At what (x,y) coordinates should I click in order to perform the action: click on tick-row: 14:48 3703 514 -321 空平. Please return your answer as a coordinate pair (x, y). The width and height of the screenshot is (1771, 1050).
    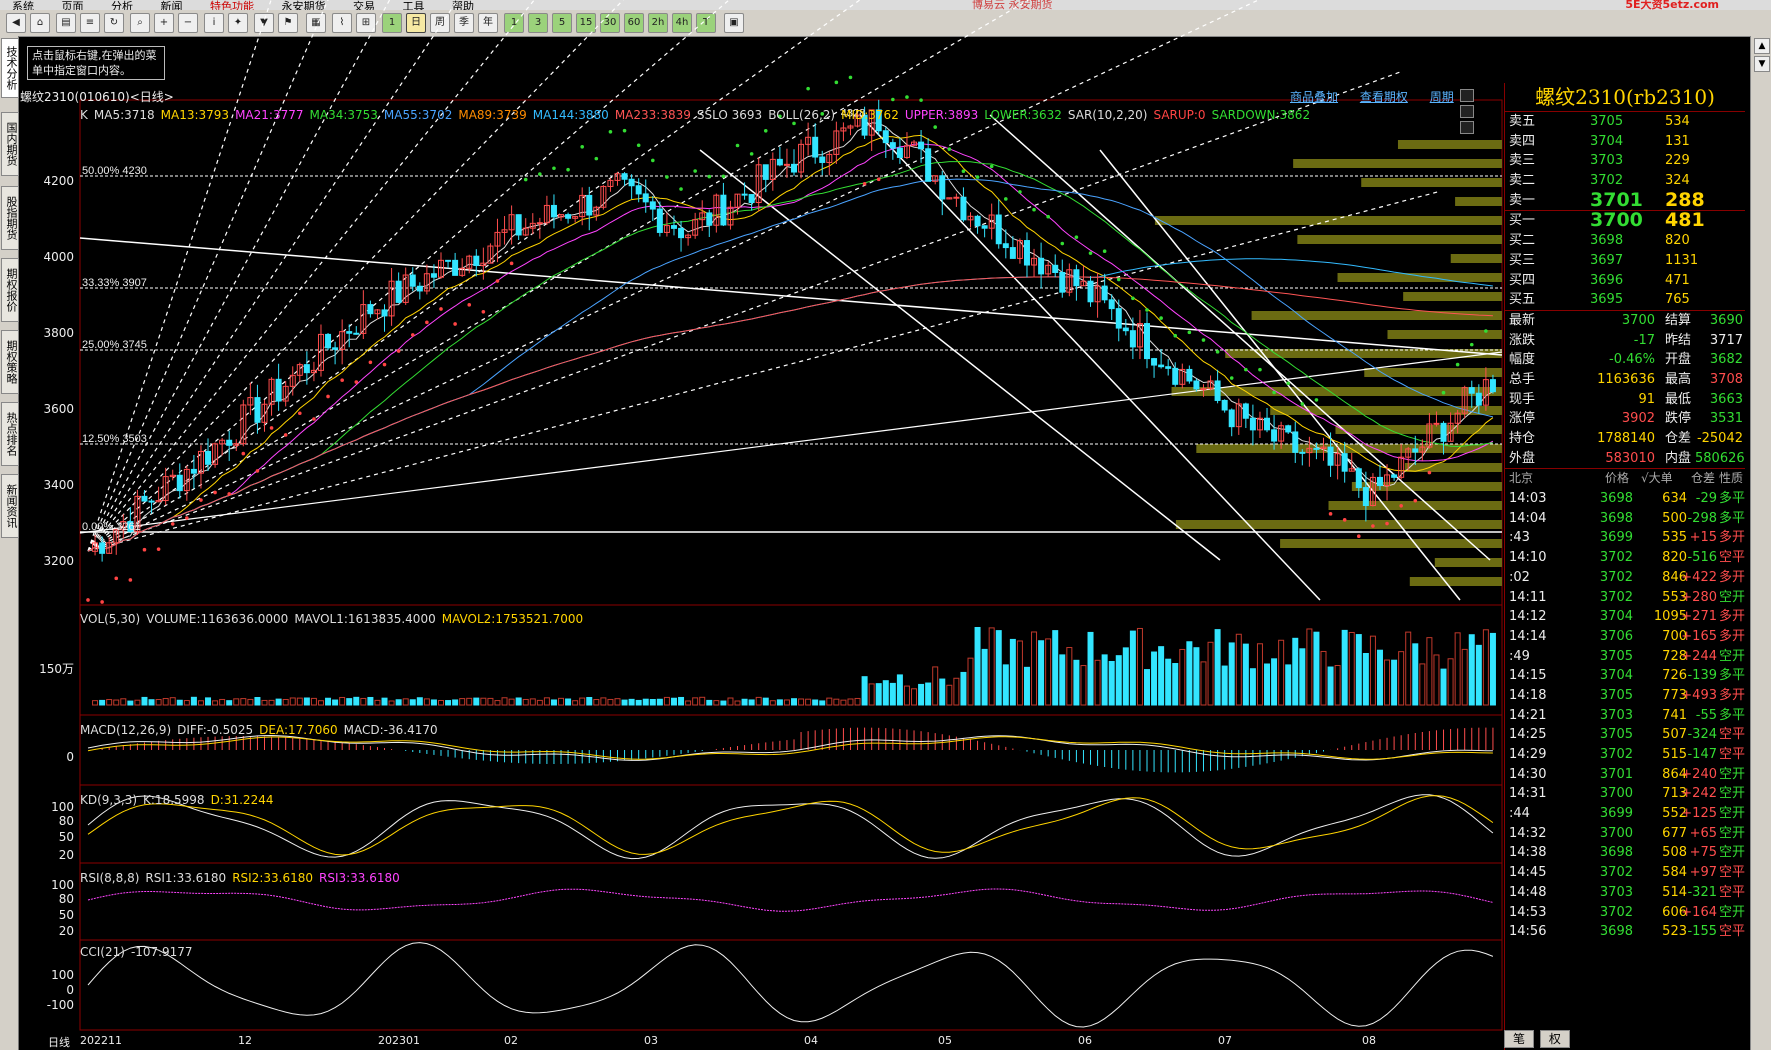
    Looking at the image, I should click on (1625, 893).